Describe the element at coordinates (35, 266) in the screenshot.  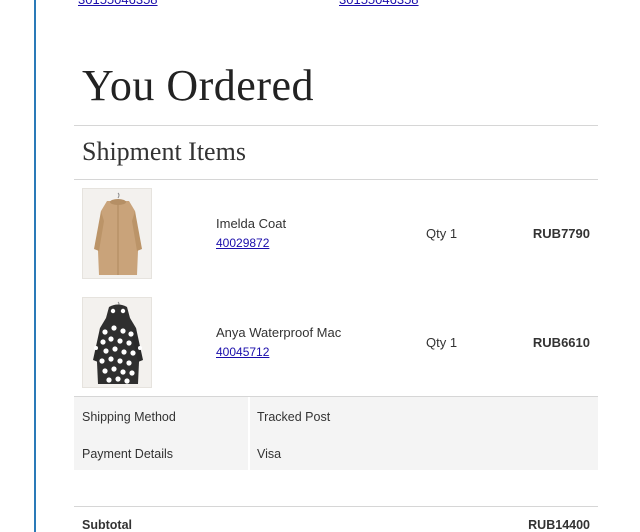
I see `left-accent-rule` at that location.